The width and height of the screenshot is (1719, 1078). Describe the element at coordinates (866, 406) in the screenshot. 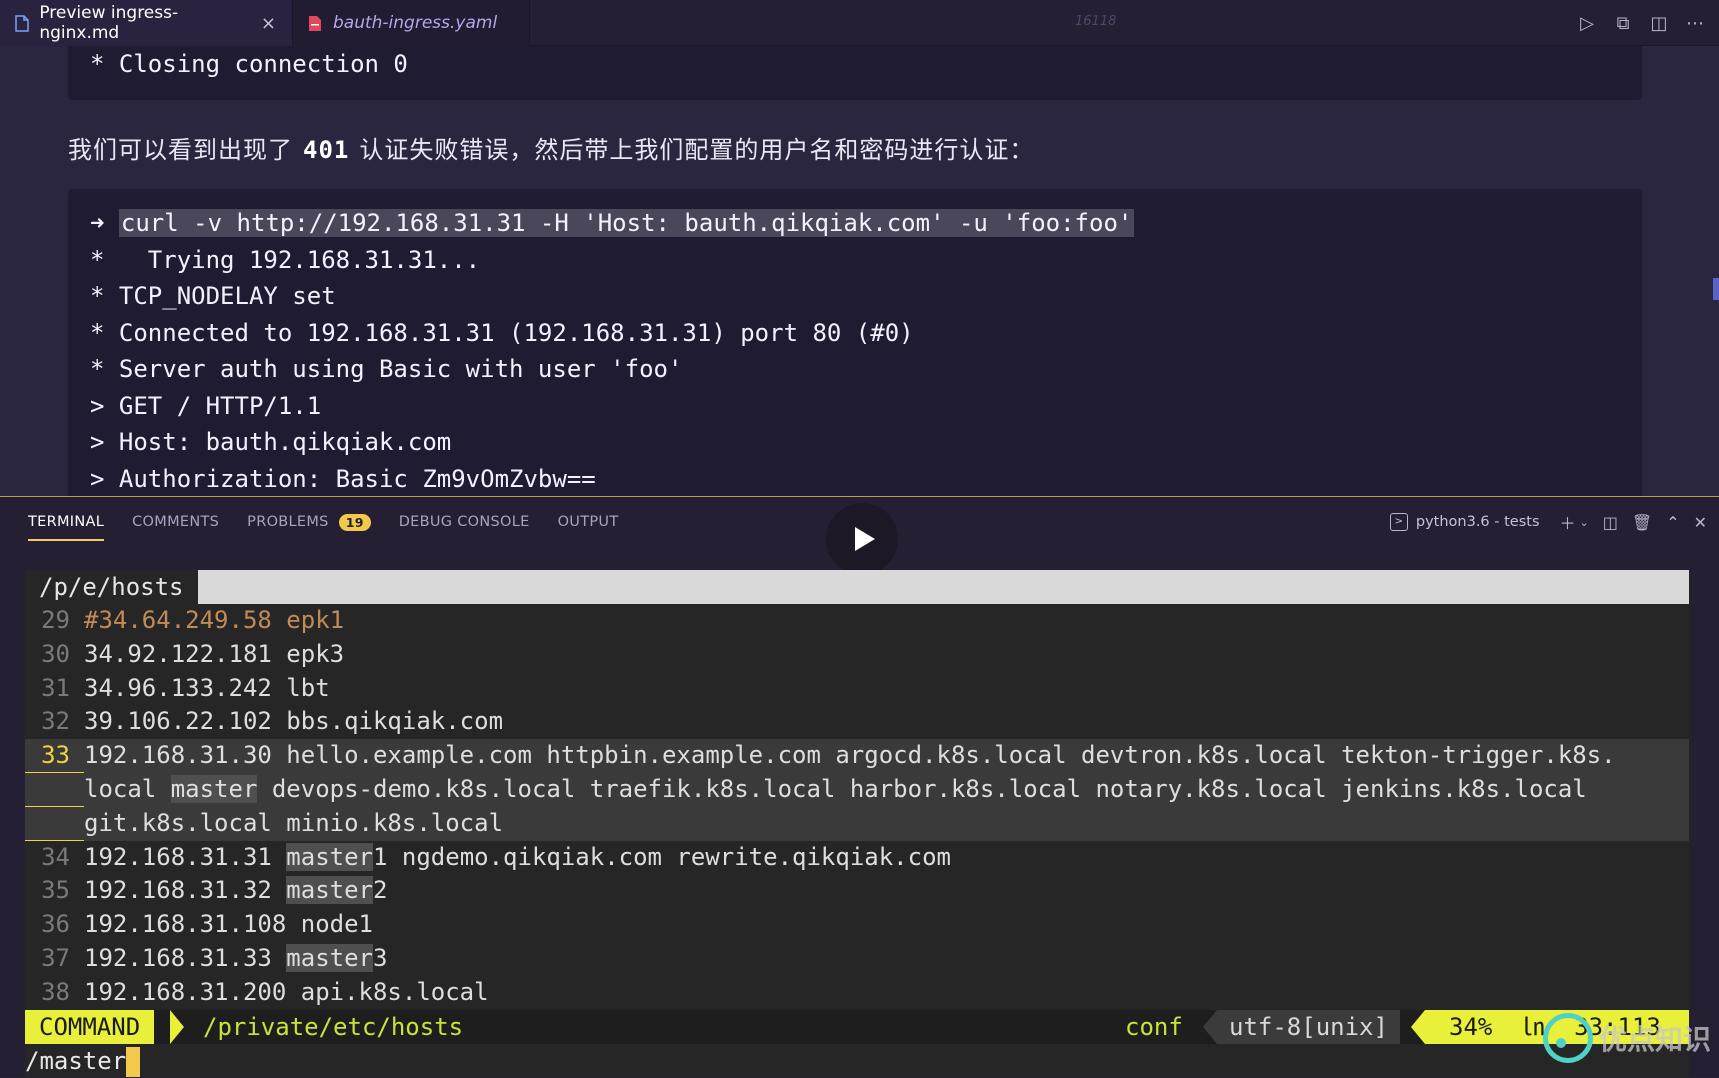

I see `code-line: > GET / HTTP/1.1` at that location.